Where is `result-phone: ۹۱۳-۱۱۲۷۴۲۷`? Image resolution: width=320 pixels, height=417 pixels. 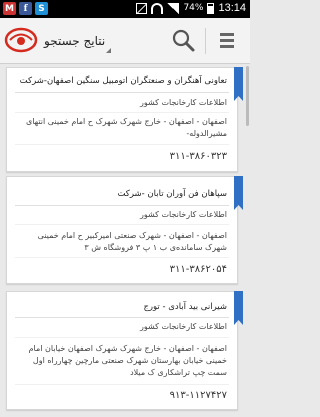 result-phone: ۹۱۳-۱۱۲۷۴۲۷ is located at coordinates (198, 395).